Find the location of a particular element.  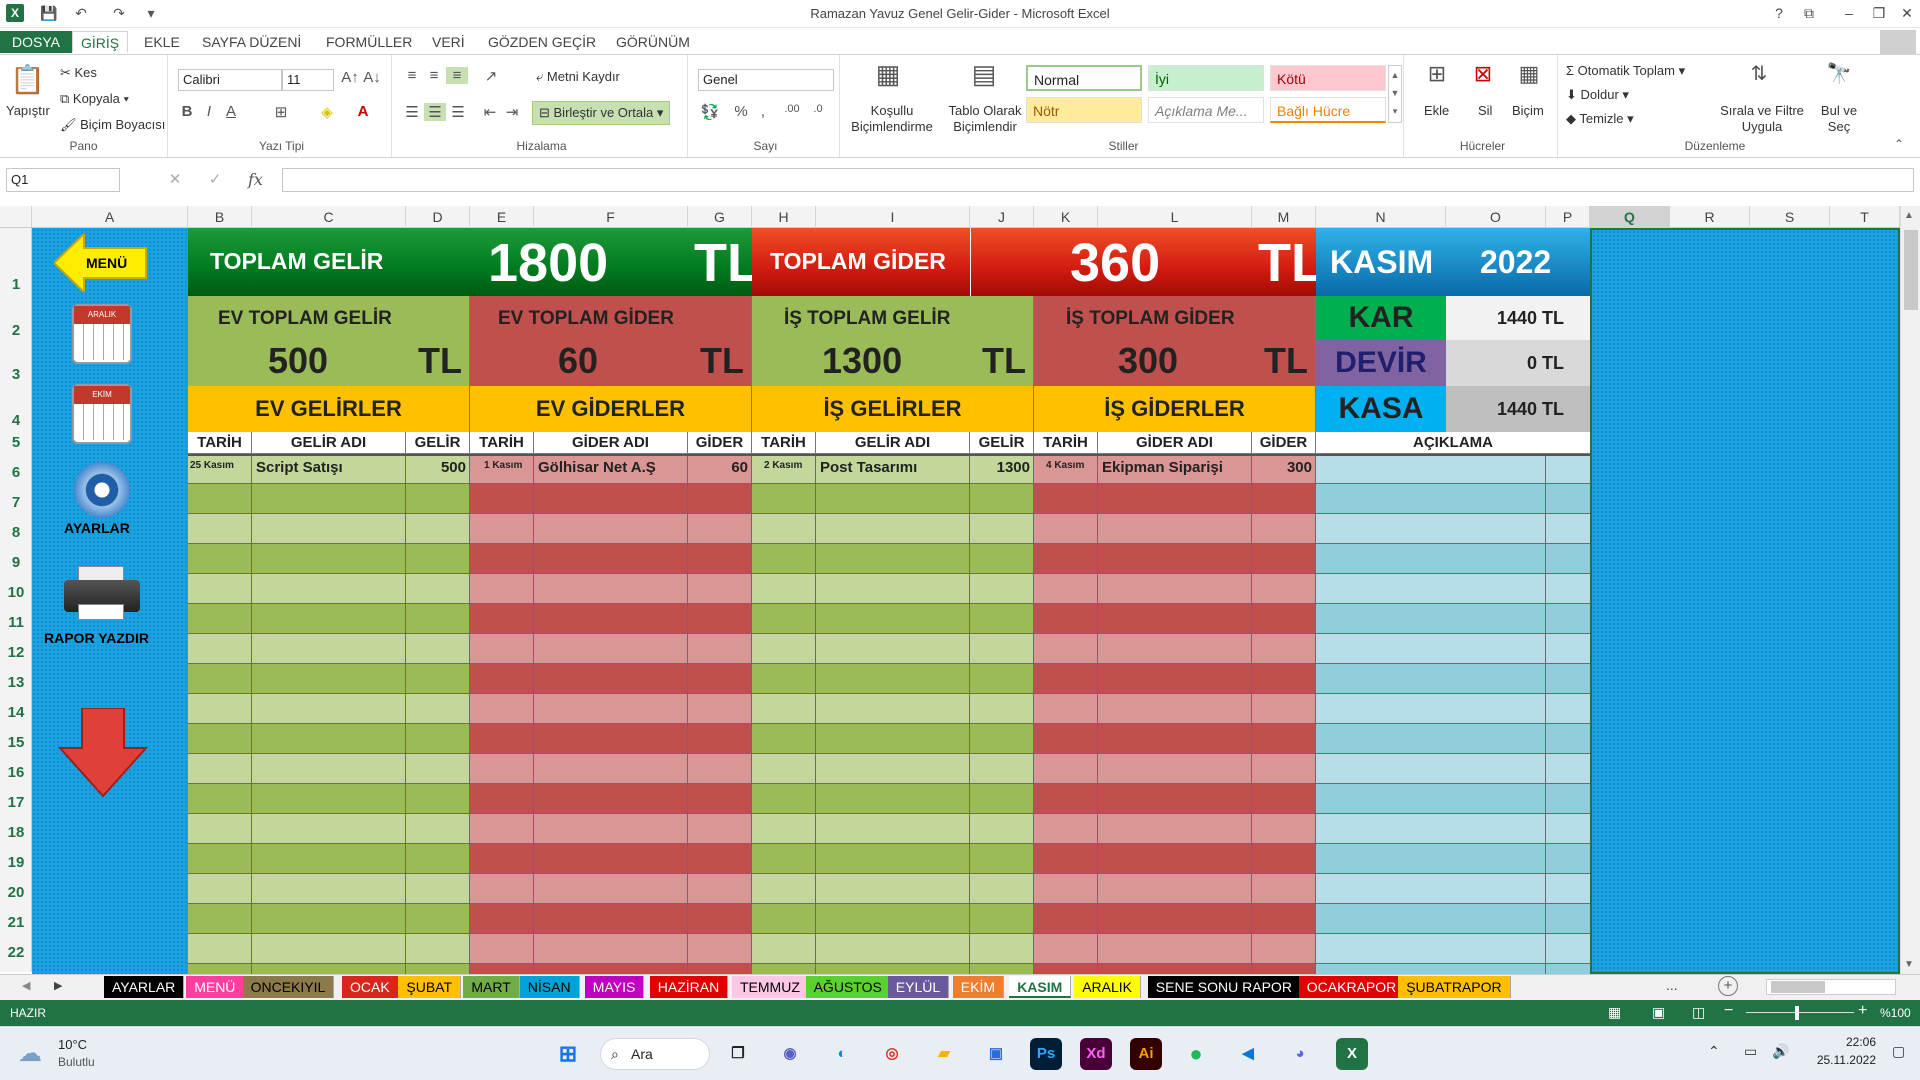

row-header: 6 is located at coordinates (16, 472).